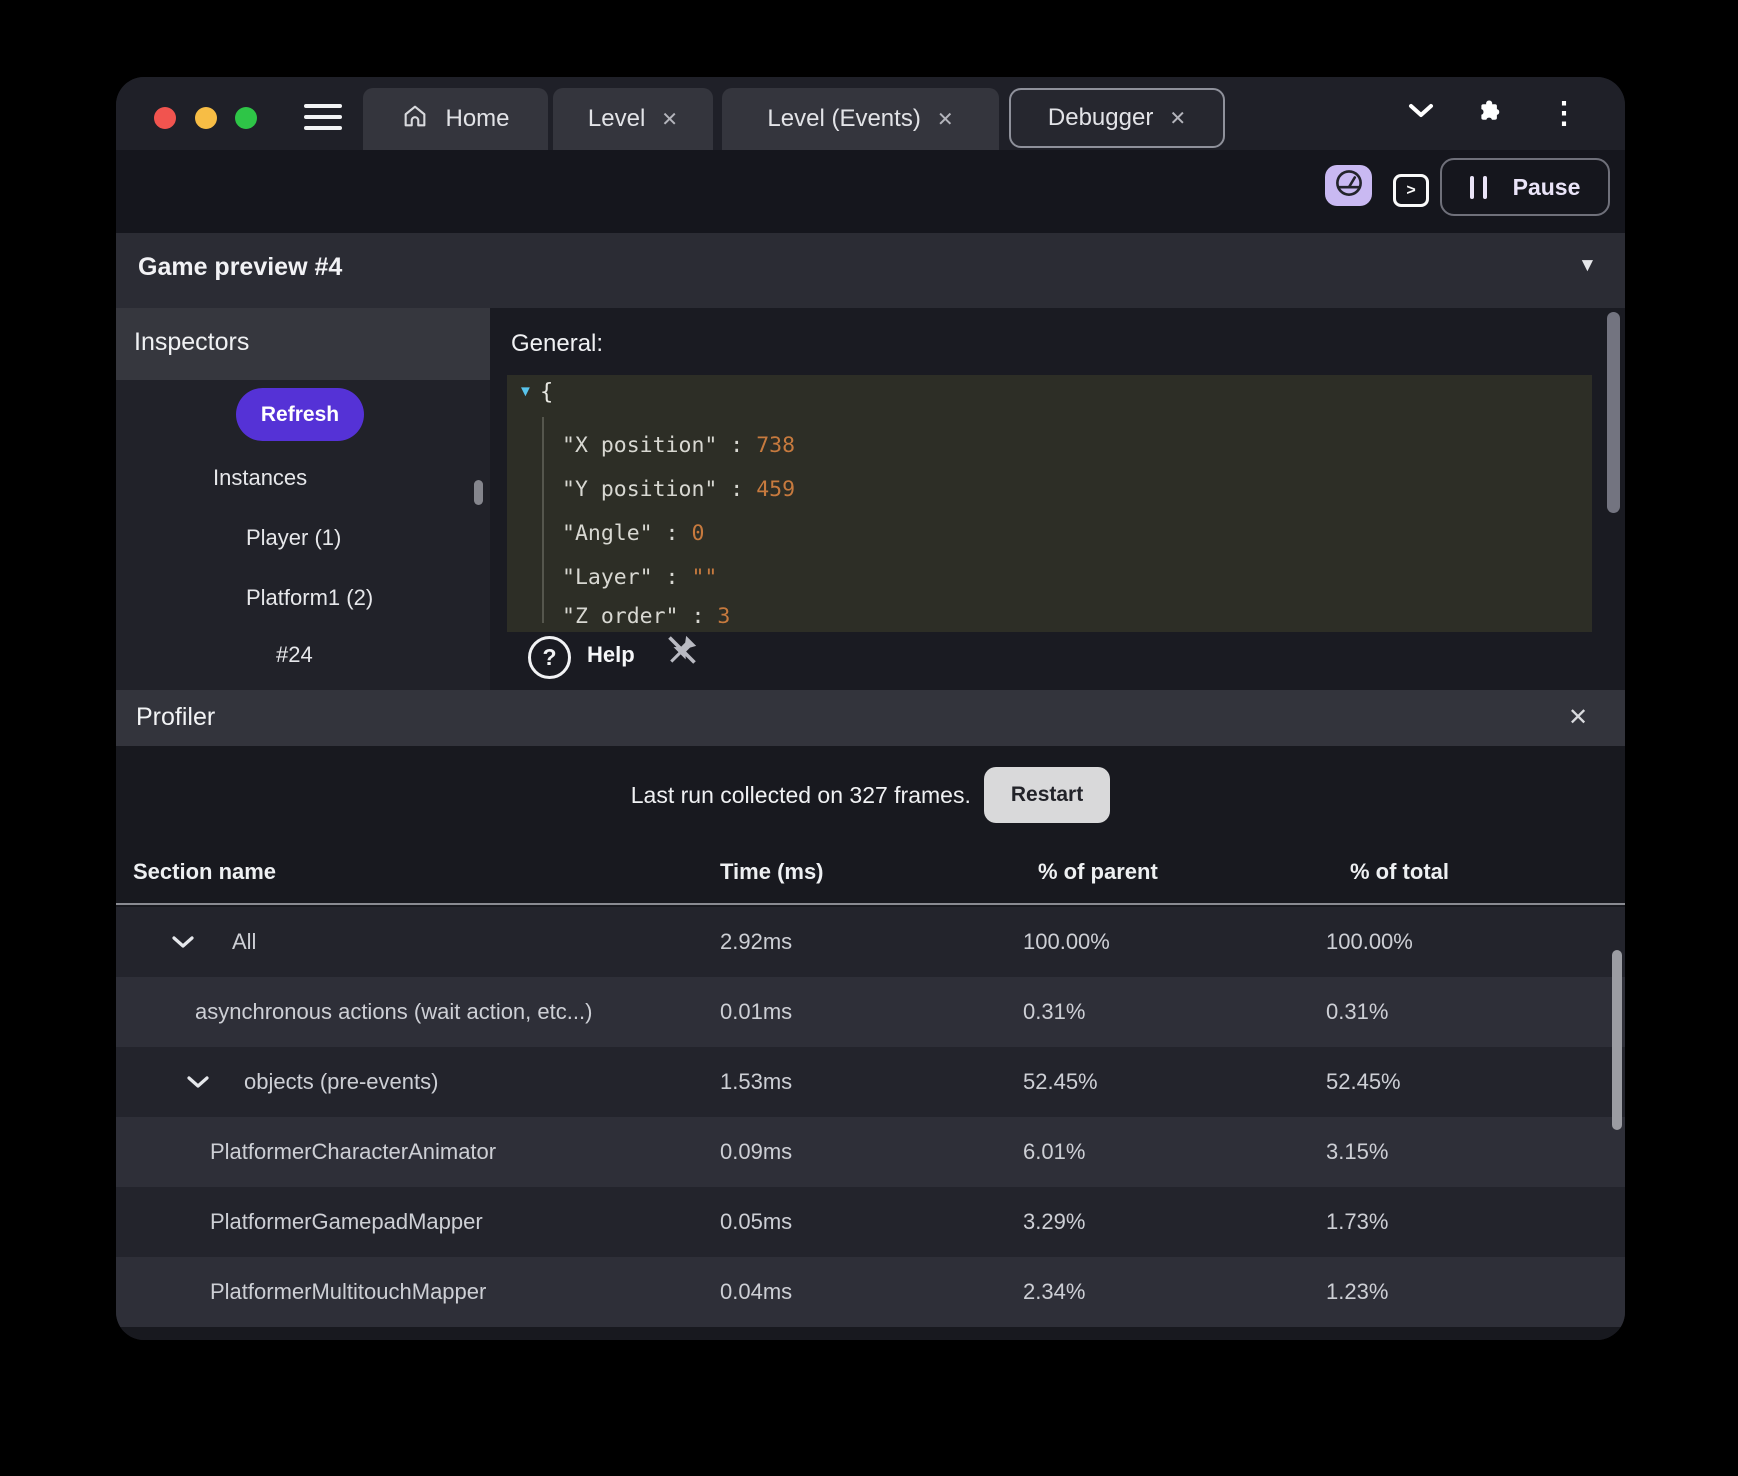 Image resolution: width=1738 pixels, height=1476 pixels. Describe the element at coordinates (300, 414) in the screenshot. I see `refresh-button: Refresh` at that location.